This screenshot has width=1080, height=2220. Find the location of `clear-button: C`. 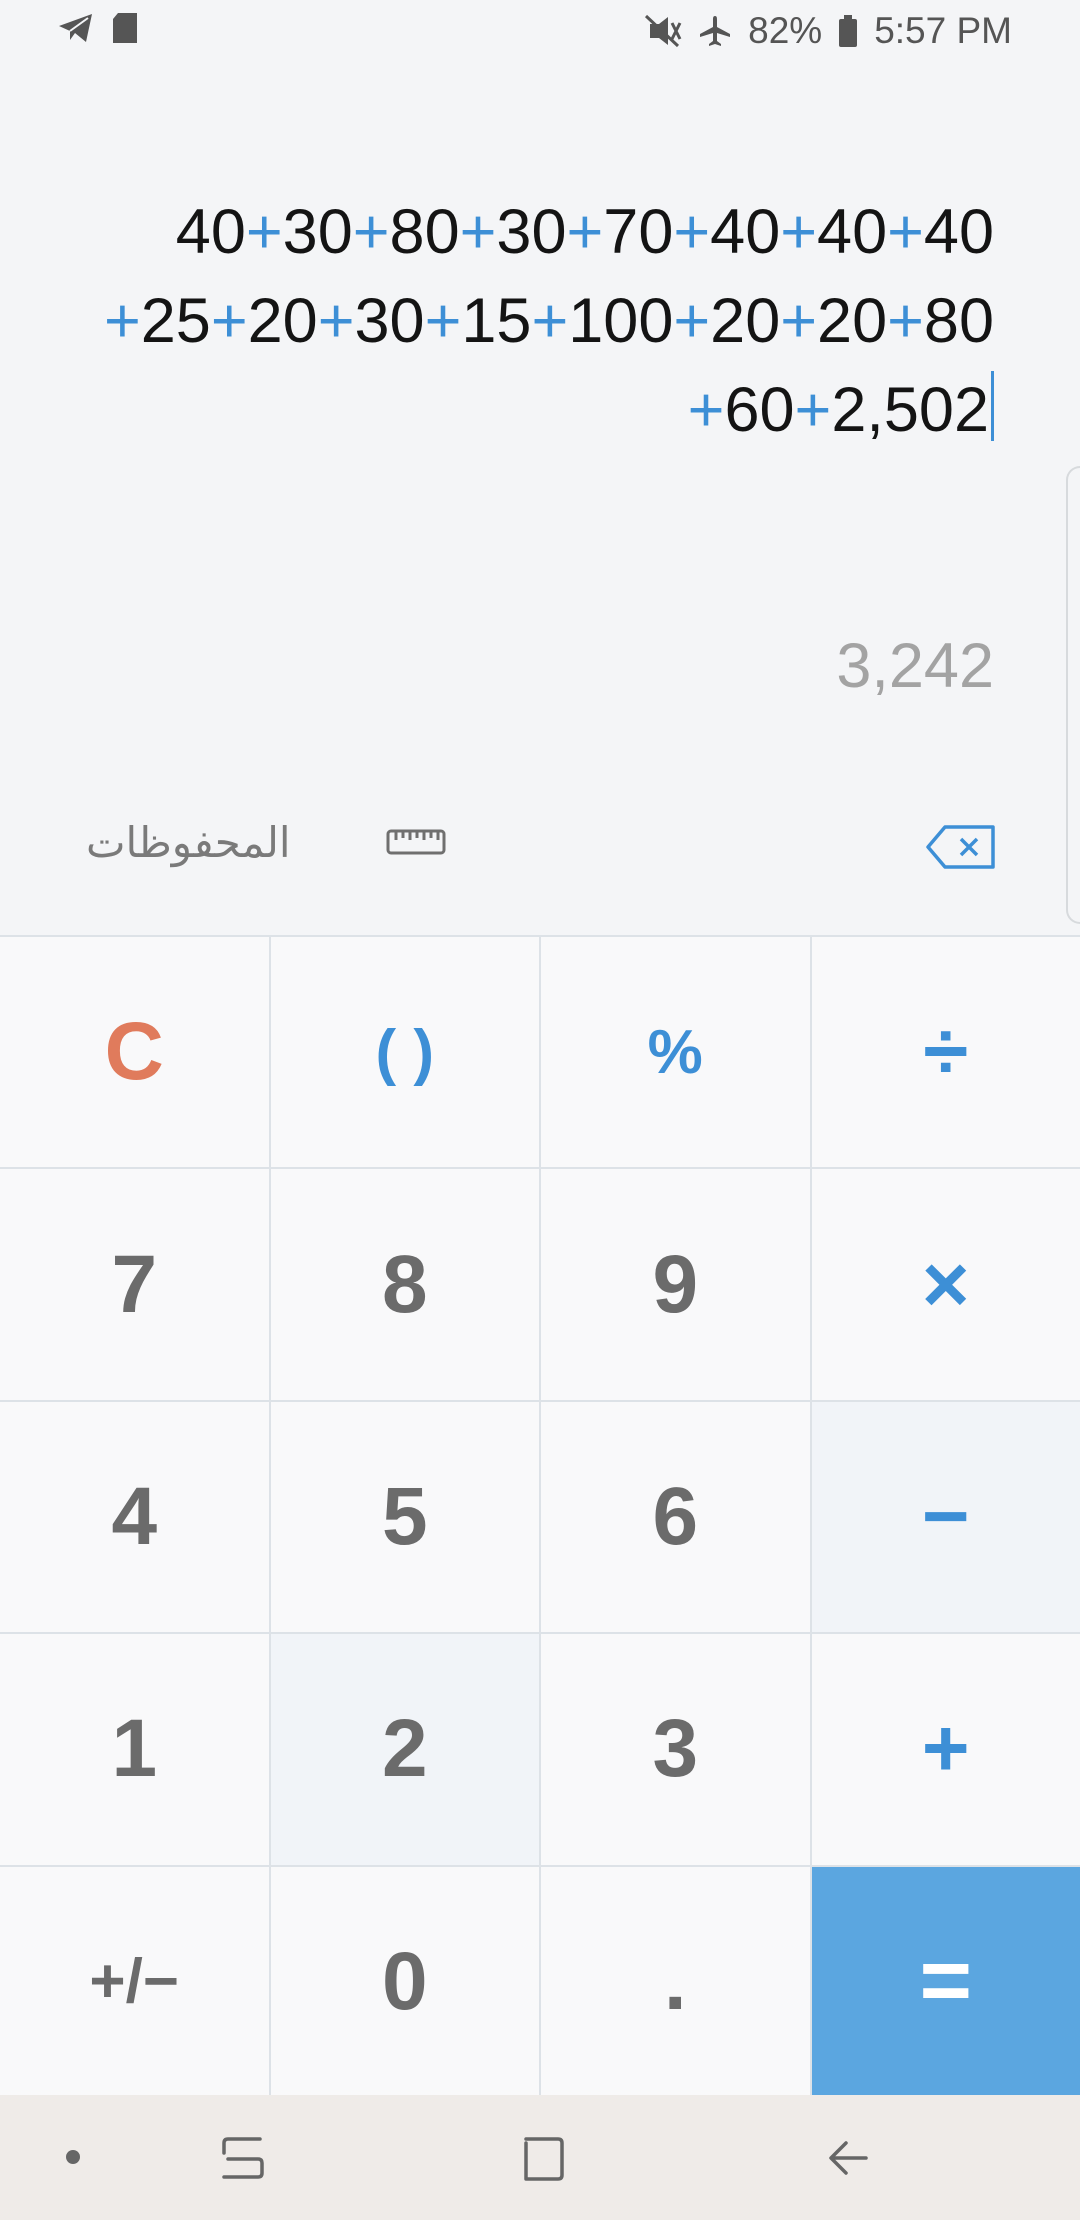

clear-button: C is located at coordinates (134, 1052).